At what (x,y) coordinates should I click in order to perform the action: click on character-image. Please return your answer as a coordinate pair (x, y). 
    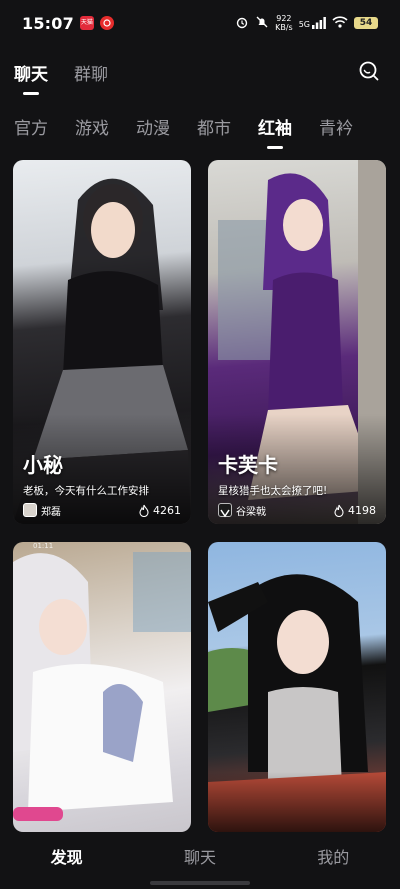
    Looking at the image, I should click on (102, 686).